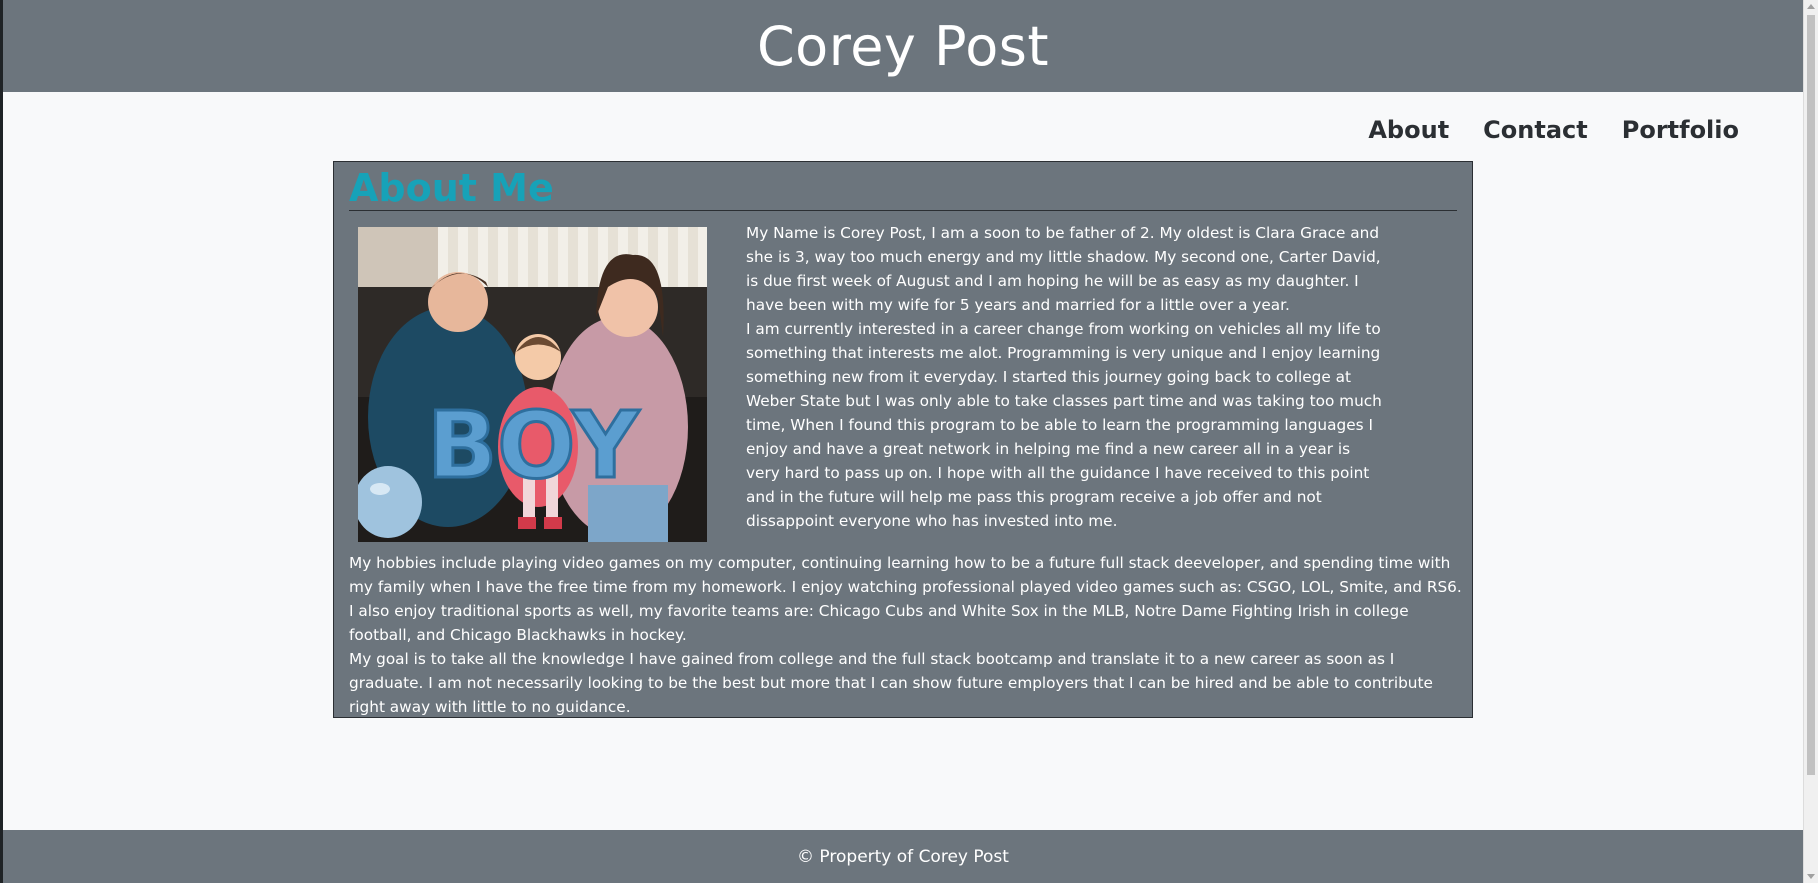 Image resolution: width=1818 pixels, height=883 pixels. Describe the element at coordinates (1680, 130) in the screenshot. I see `nav-link-portfolio: Portfolio` at that location.